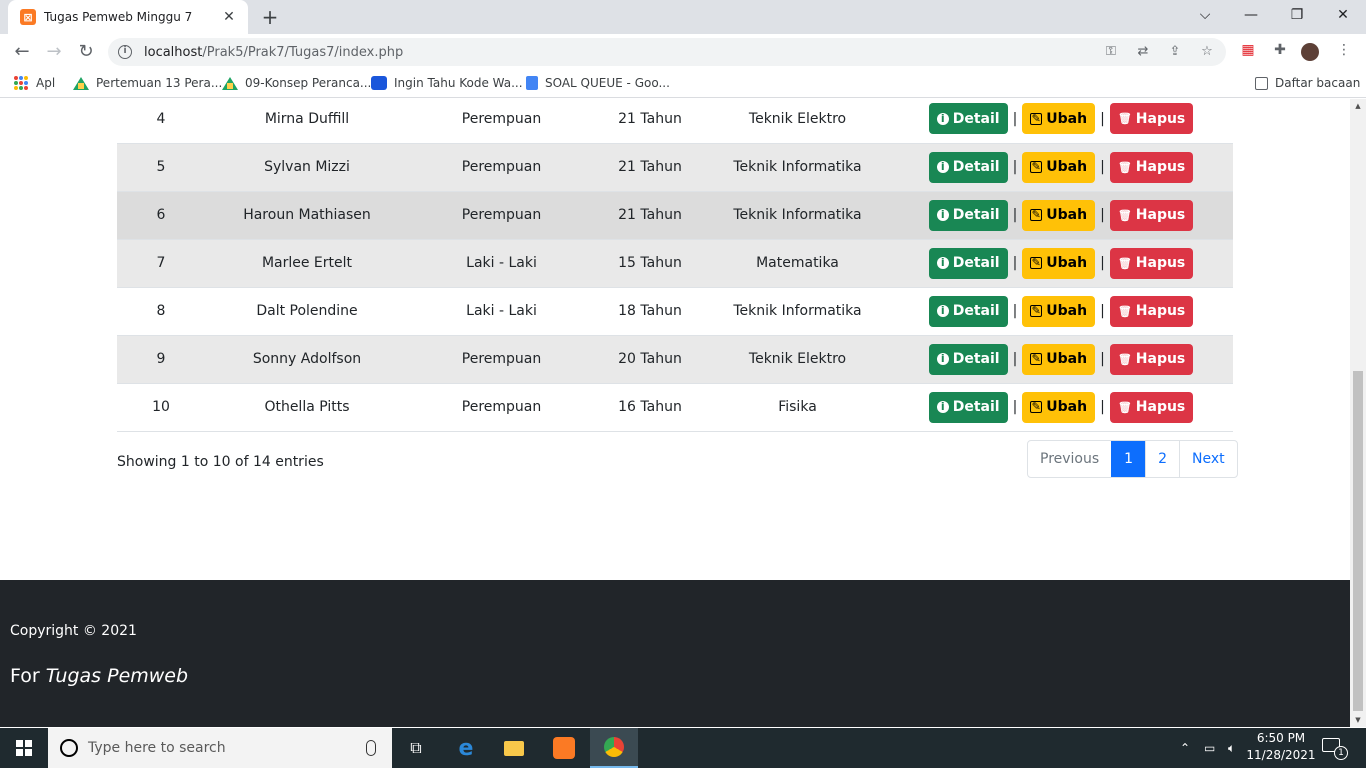 The image size is (1366, 768). I want to click on start-button, so click(24, 748).